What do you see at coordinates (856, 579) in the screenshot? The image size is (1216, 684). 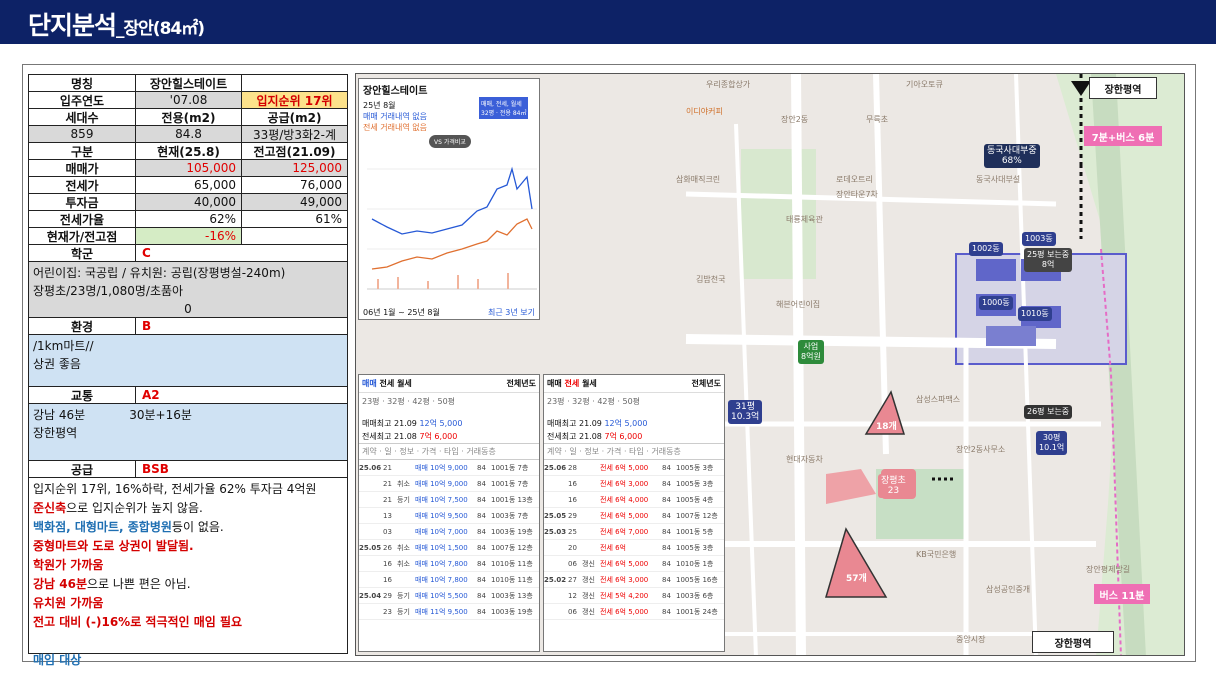 I see `triangle-label-2: 57개` at bounding box center [856, 579].